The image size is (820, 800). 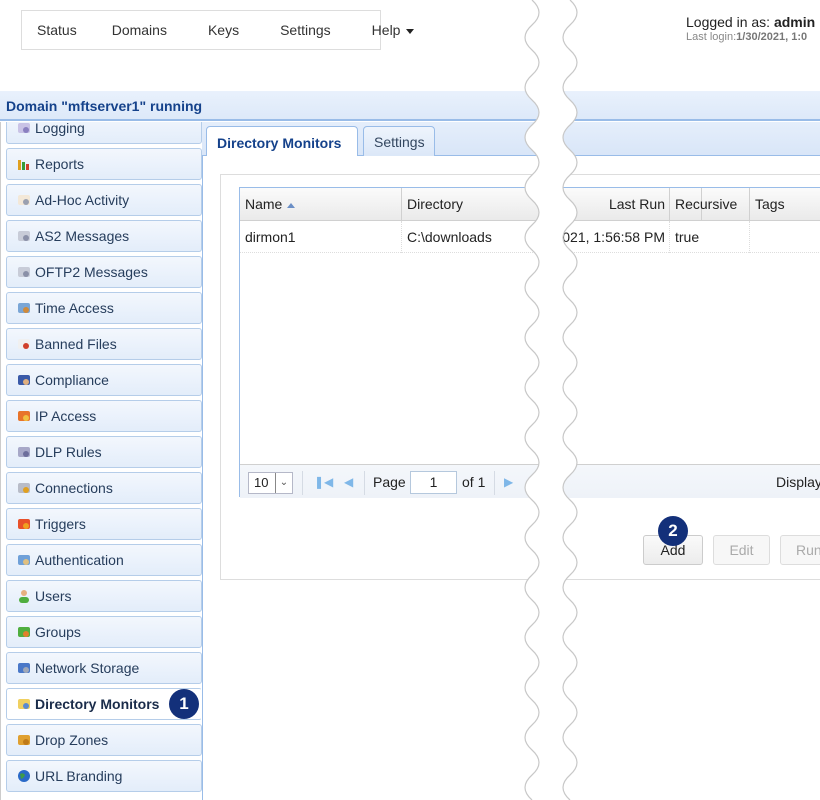 I want to click on caret-down-icon, so click(x=410, y=31).